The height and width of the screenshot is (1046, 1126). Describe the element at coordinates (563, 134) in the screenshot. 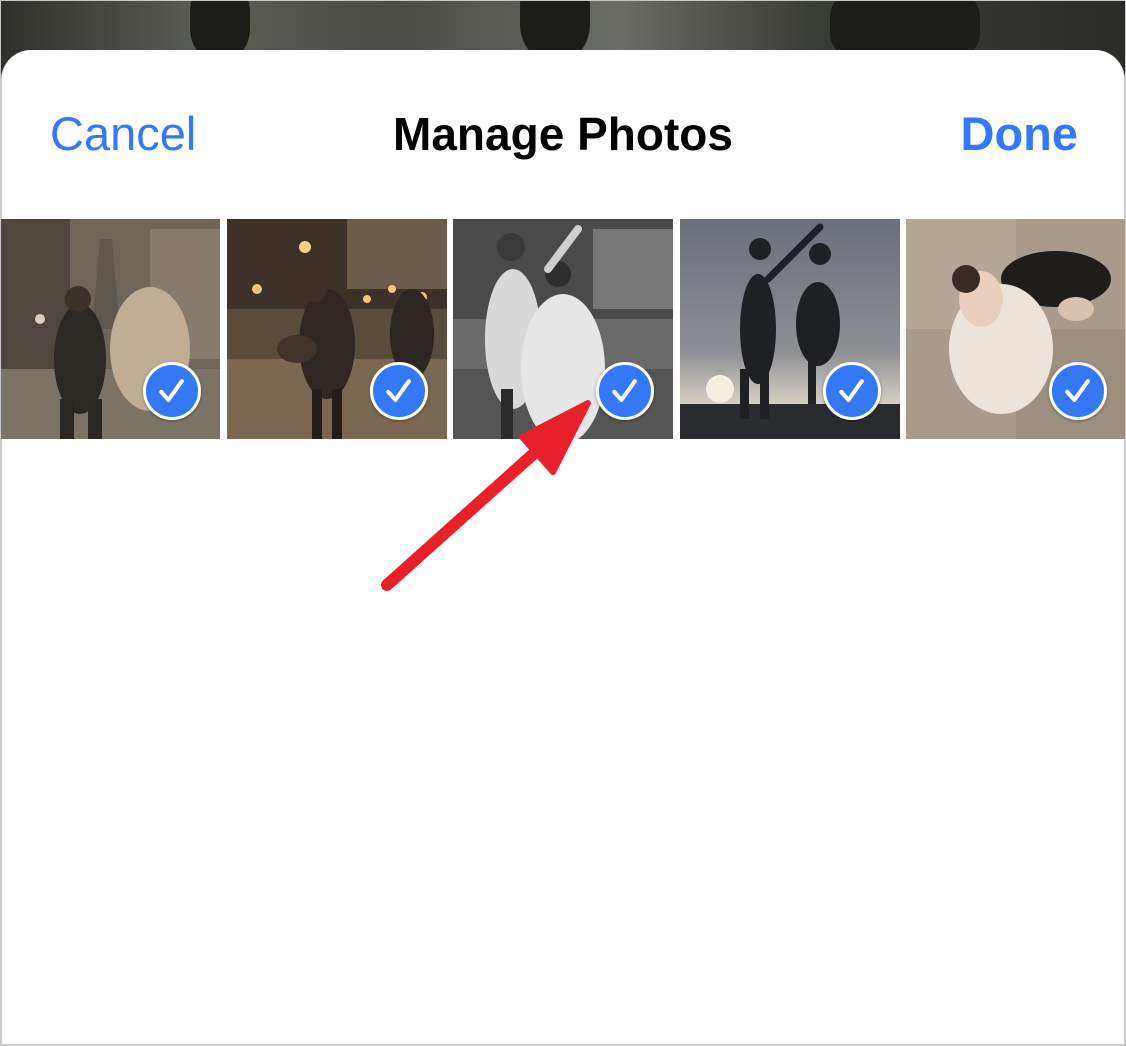

I see `page-title: Manage Photos` at that location.